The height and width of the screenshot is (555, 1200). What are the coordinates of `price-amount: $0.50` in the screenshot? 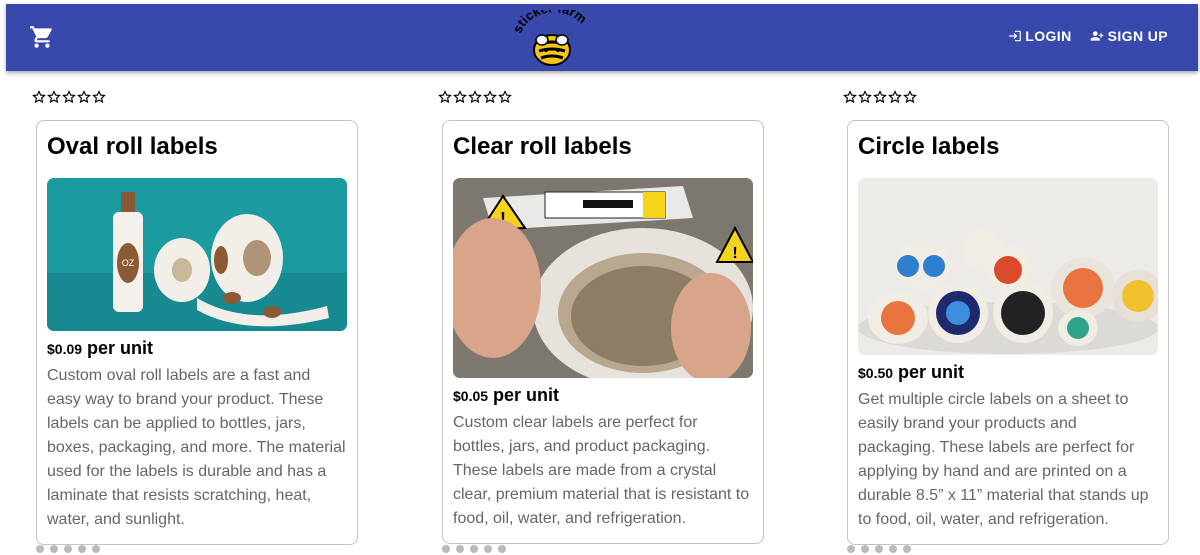 It's located at (876, 373).